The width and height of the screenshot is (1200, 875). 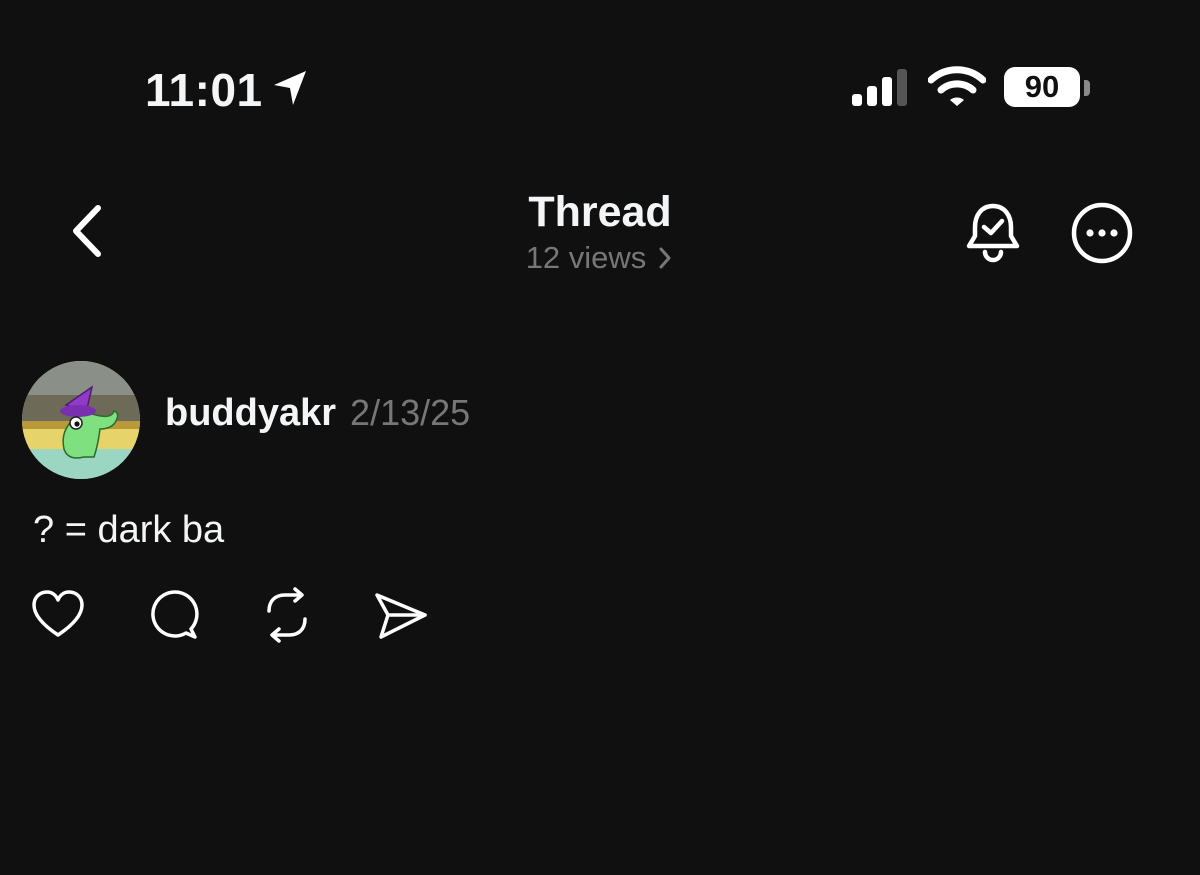 What do you see at coordinates (290, 88) in the screenshot?
I see `location-arrow-icon` at bounding box center [290, 88].